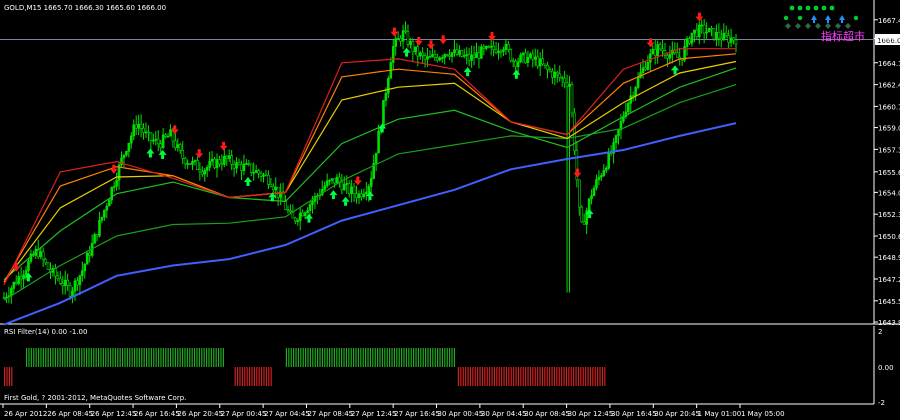 The image size is (900, 420). What do you see at coordinates (889, 193) in the screenshot?
I see `price-tick-label: 1654.00` at bounding box center [889, 193].